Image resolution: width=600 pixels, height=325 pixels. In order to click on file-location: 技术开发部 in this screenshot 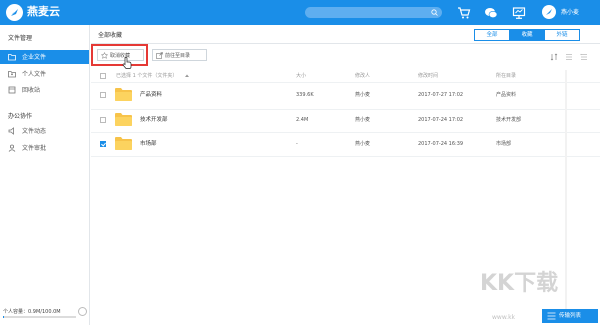, I will do `click(508, 120)`.